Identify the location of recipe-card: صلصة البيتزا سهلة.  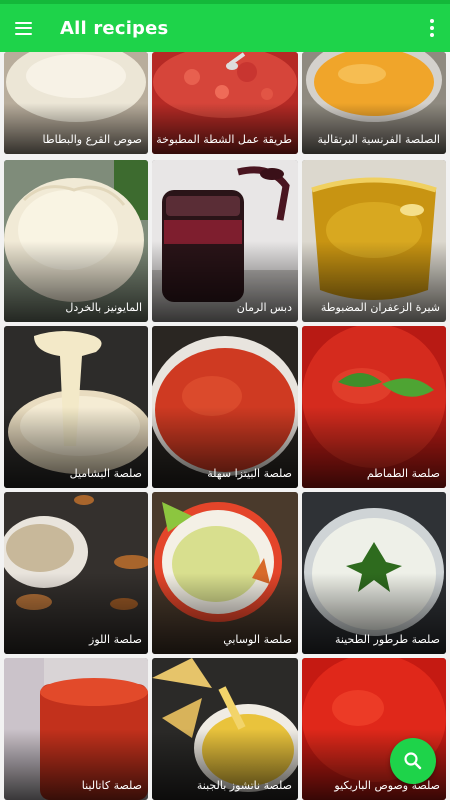
(225, 407).